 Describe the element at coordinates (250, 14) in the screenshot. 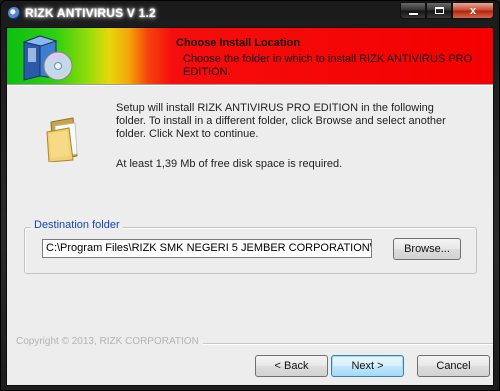

I see `title-bar: RIZK ANTIVIRUS V 1.2 x` at that location.